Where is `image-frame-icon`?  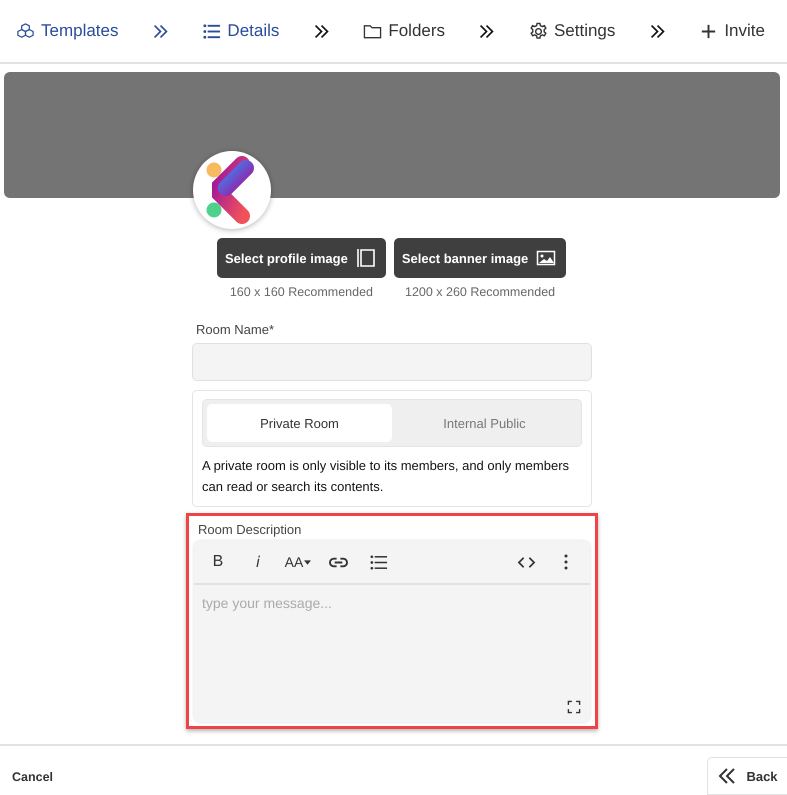
image-frame-icon is located at coordinates (366, 258).